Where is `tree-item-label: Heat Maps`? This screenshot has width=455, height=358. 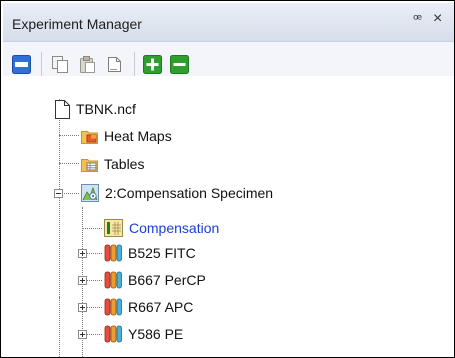
tree-item-label: Heat Maps is located at coordinates (138, 136).